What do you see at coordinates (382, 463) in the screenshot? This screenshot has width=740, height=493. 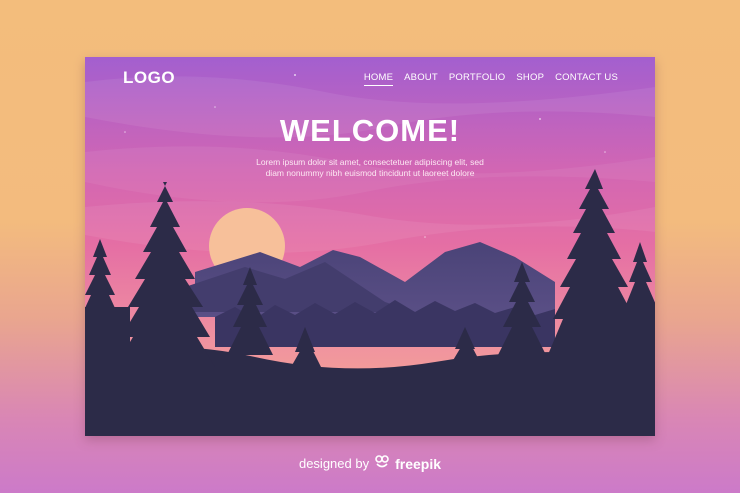 I see `freepik-icon` at bounding box center [382, 463].